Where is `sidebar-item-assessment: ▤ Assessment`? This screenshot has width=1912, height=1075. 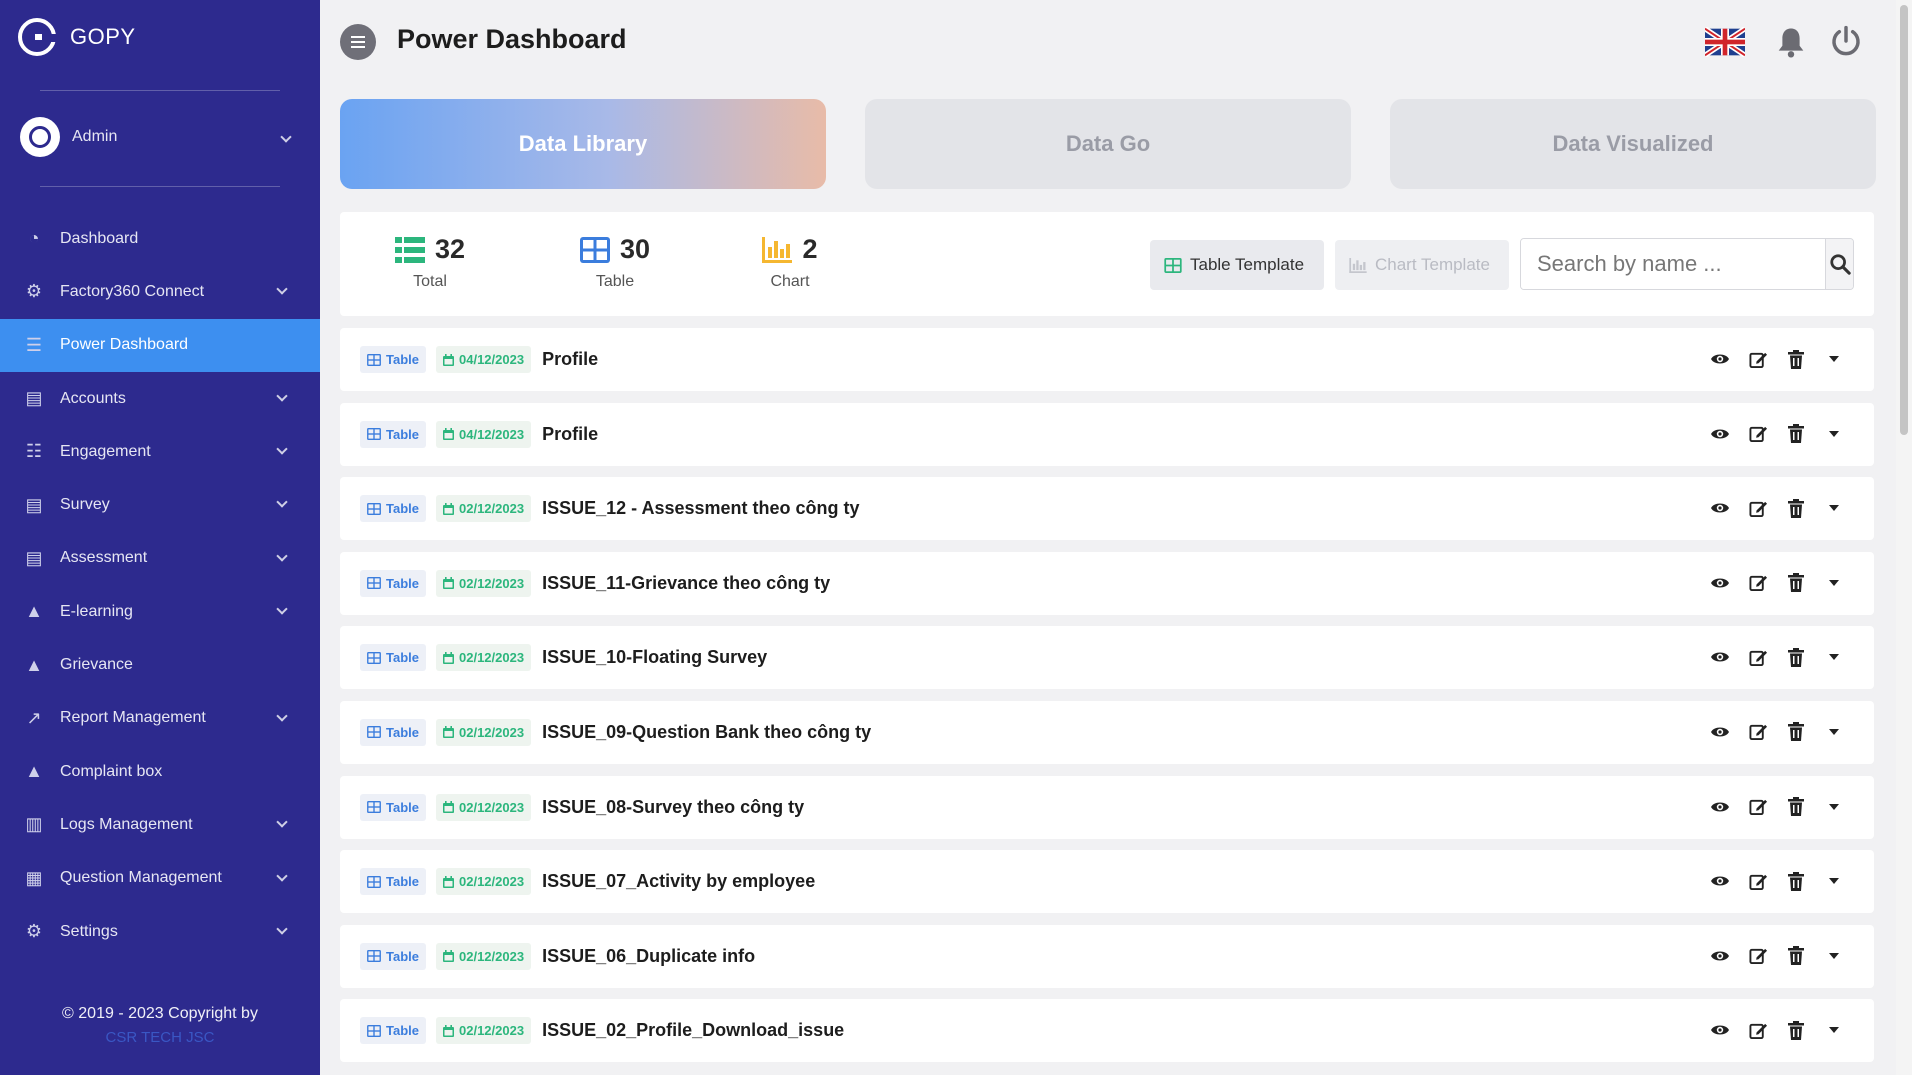 sidebar-item-assessment: ▤ Assessment is located at coordinates (160, 558).